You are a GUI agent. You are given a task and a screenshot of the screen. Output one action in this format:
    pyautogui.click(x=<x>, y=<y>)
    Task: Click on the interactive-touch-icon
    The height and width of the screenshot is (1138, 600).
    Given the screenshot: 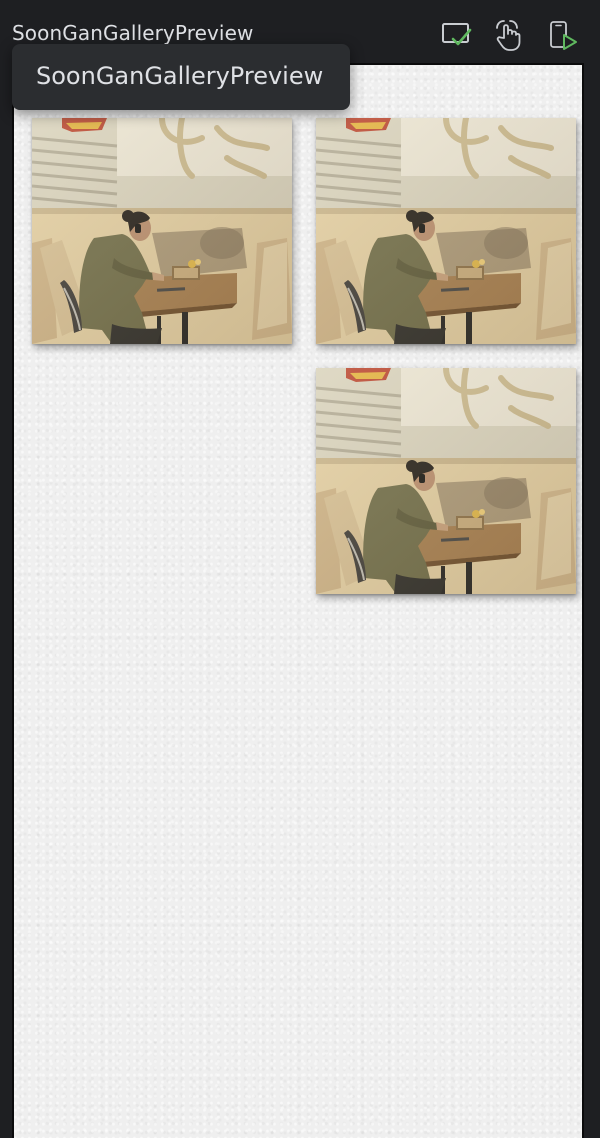 What is the action you would take?
    pyautogui.click(x=508, y=35)
    